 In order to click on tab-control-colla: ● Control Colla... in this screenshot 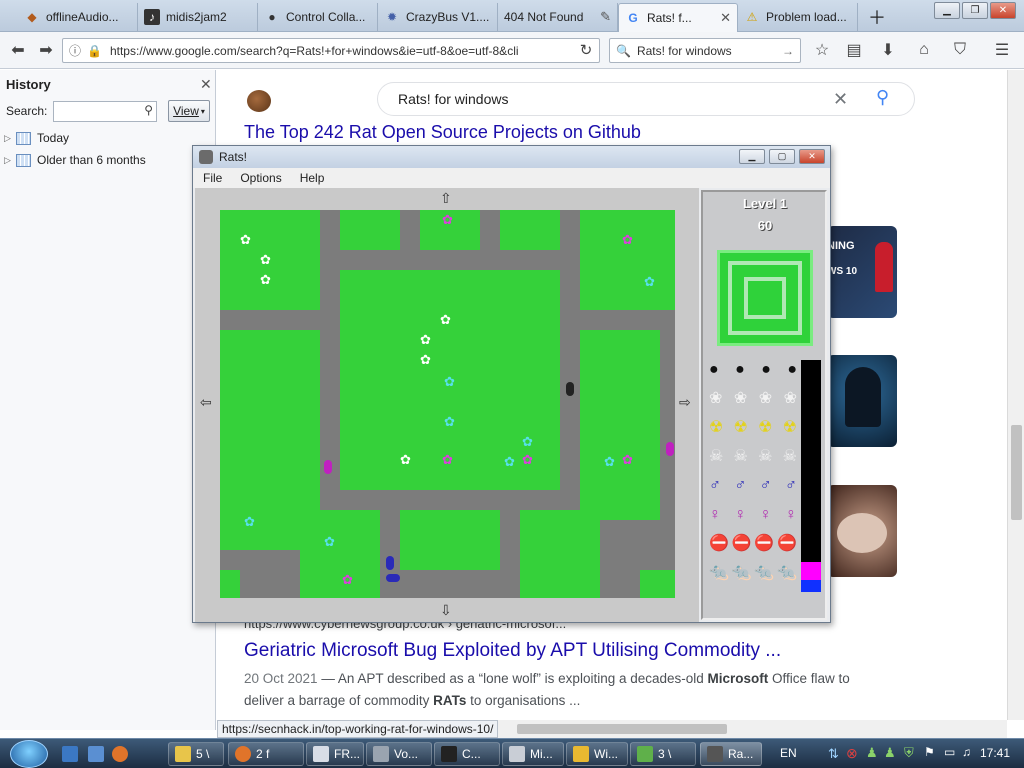, I will do `click(318, 17)`.